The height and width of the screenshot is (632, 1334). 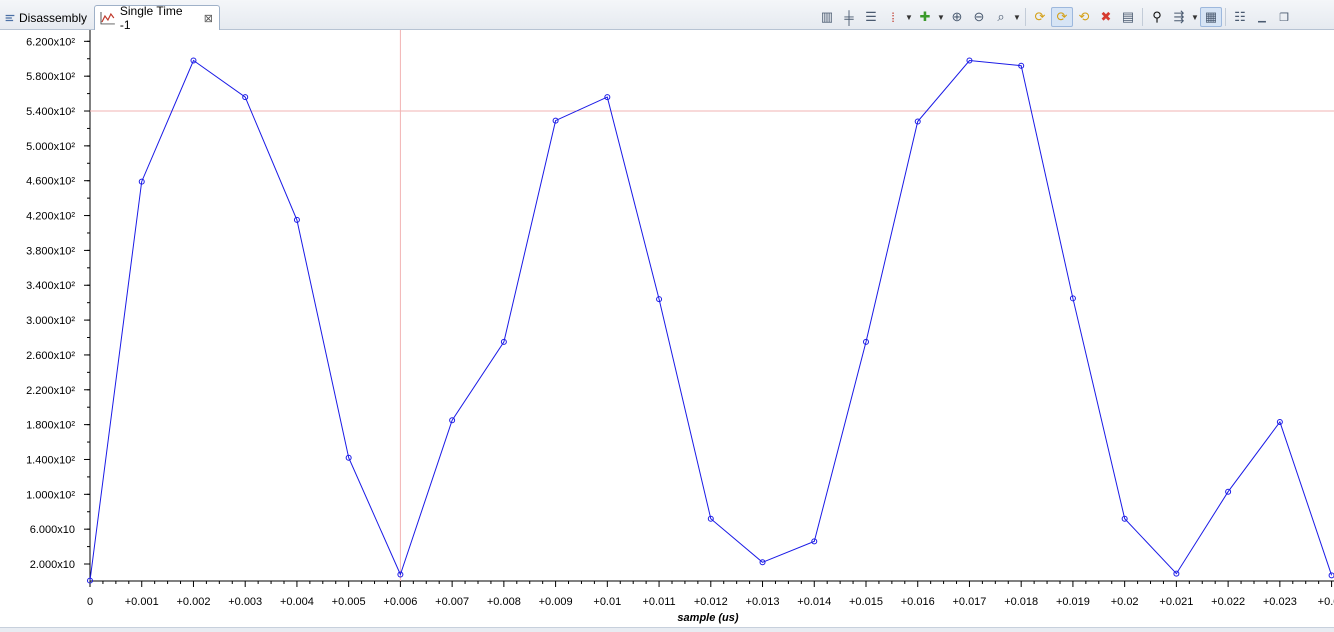 I want to click on y-tick-label: 1.800x10², so click(x=50, y=426).